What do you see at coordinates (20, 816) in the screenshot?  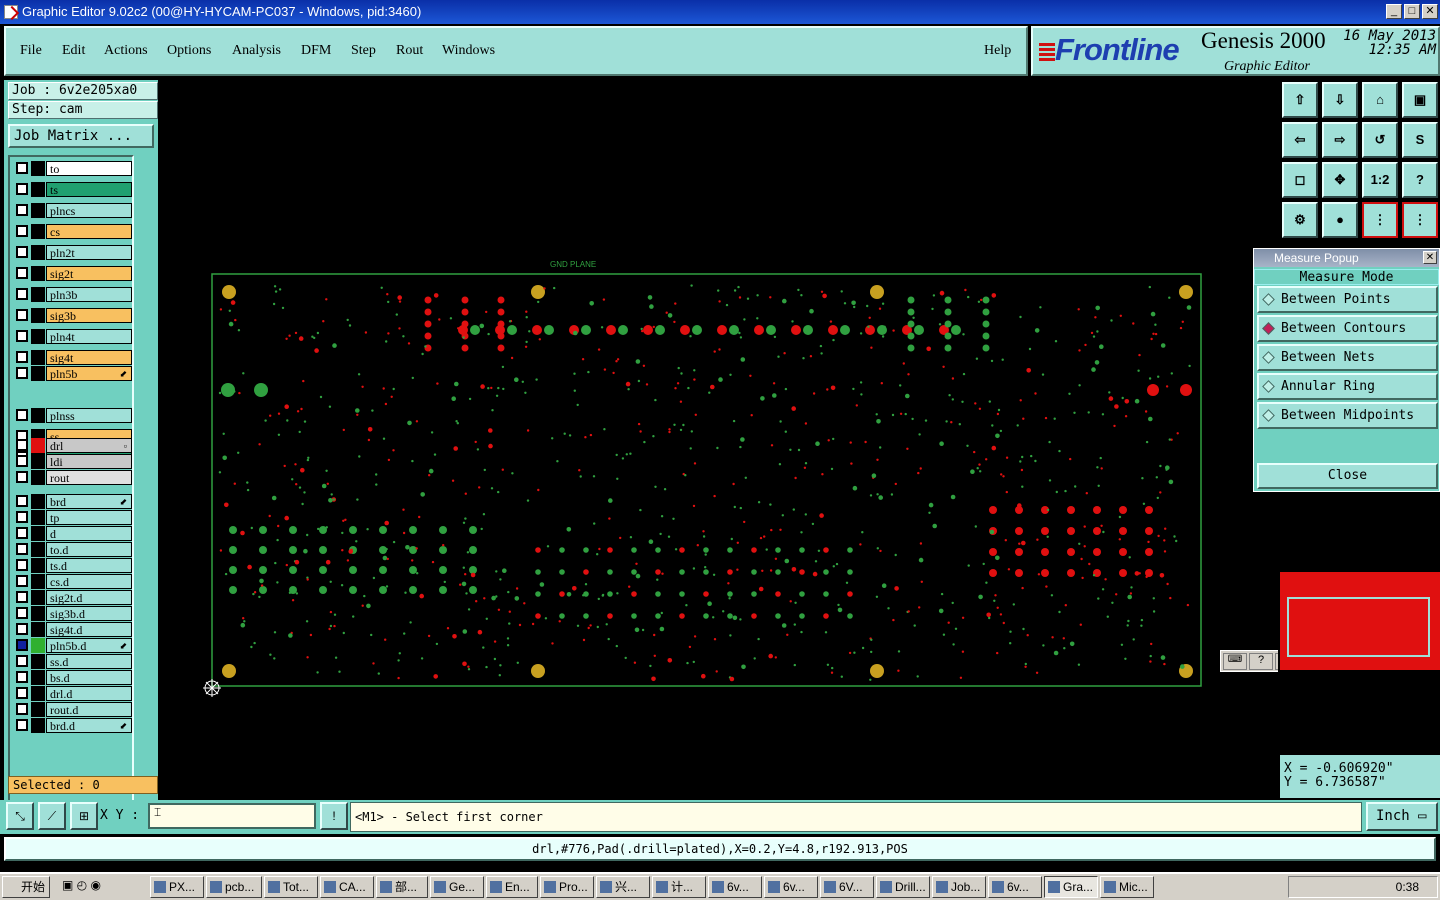 I see `line-tool-icon: ⤡` at bounding box center [20, 816].